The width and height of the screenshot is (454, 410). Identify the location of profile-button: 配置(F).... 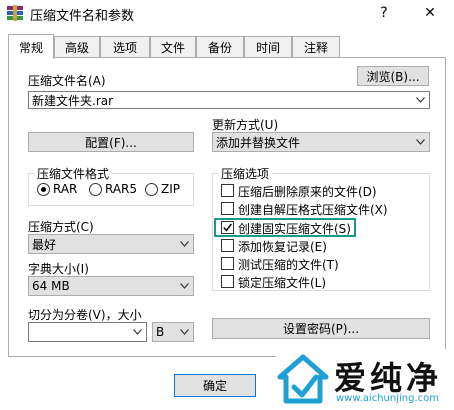
(111, 142).